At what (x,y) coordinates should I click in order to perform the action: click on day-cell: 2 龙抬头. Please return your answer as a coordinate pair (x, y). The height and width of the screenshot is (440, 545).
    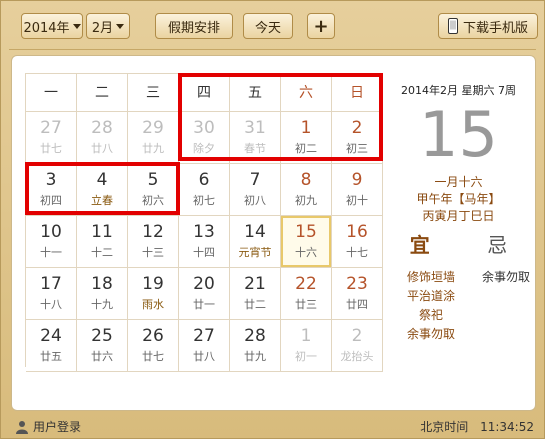
    Looking at the image, I should click on (357, 346).